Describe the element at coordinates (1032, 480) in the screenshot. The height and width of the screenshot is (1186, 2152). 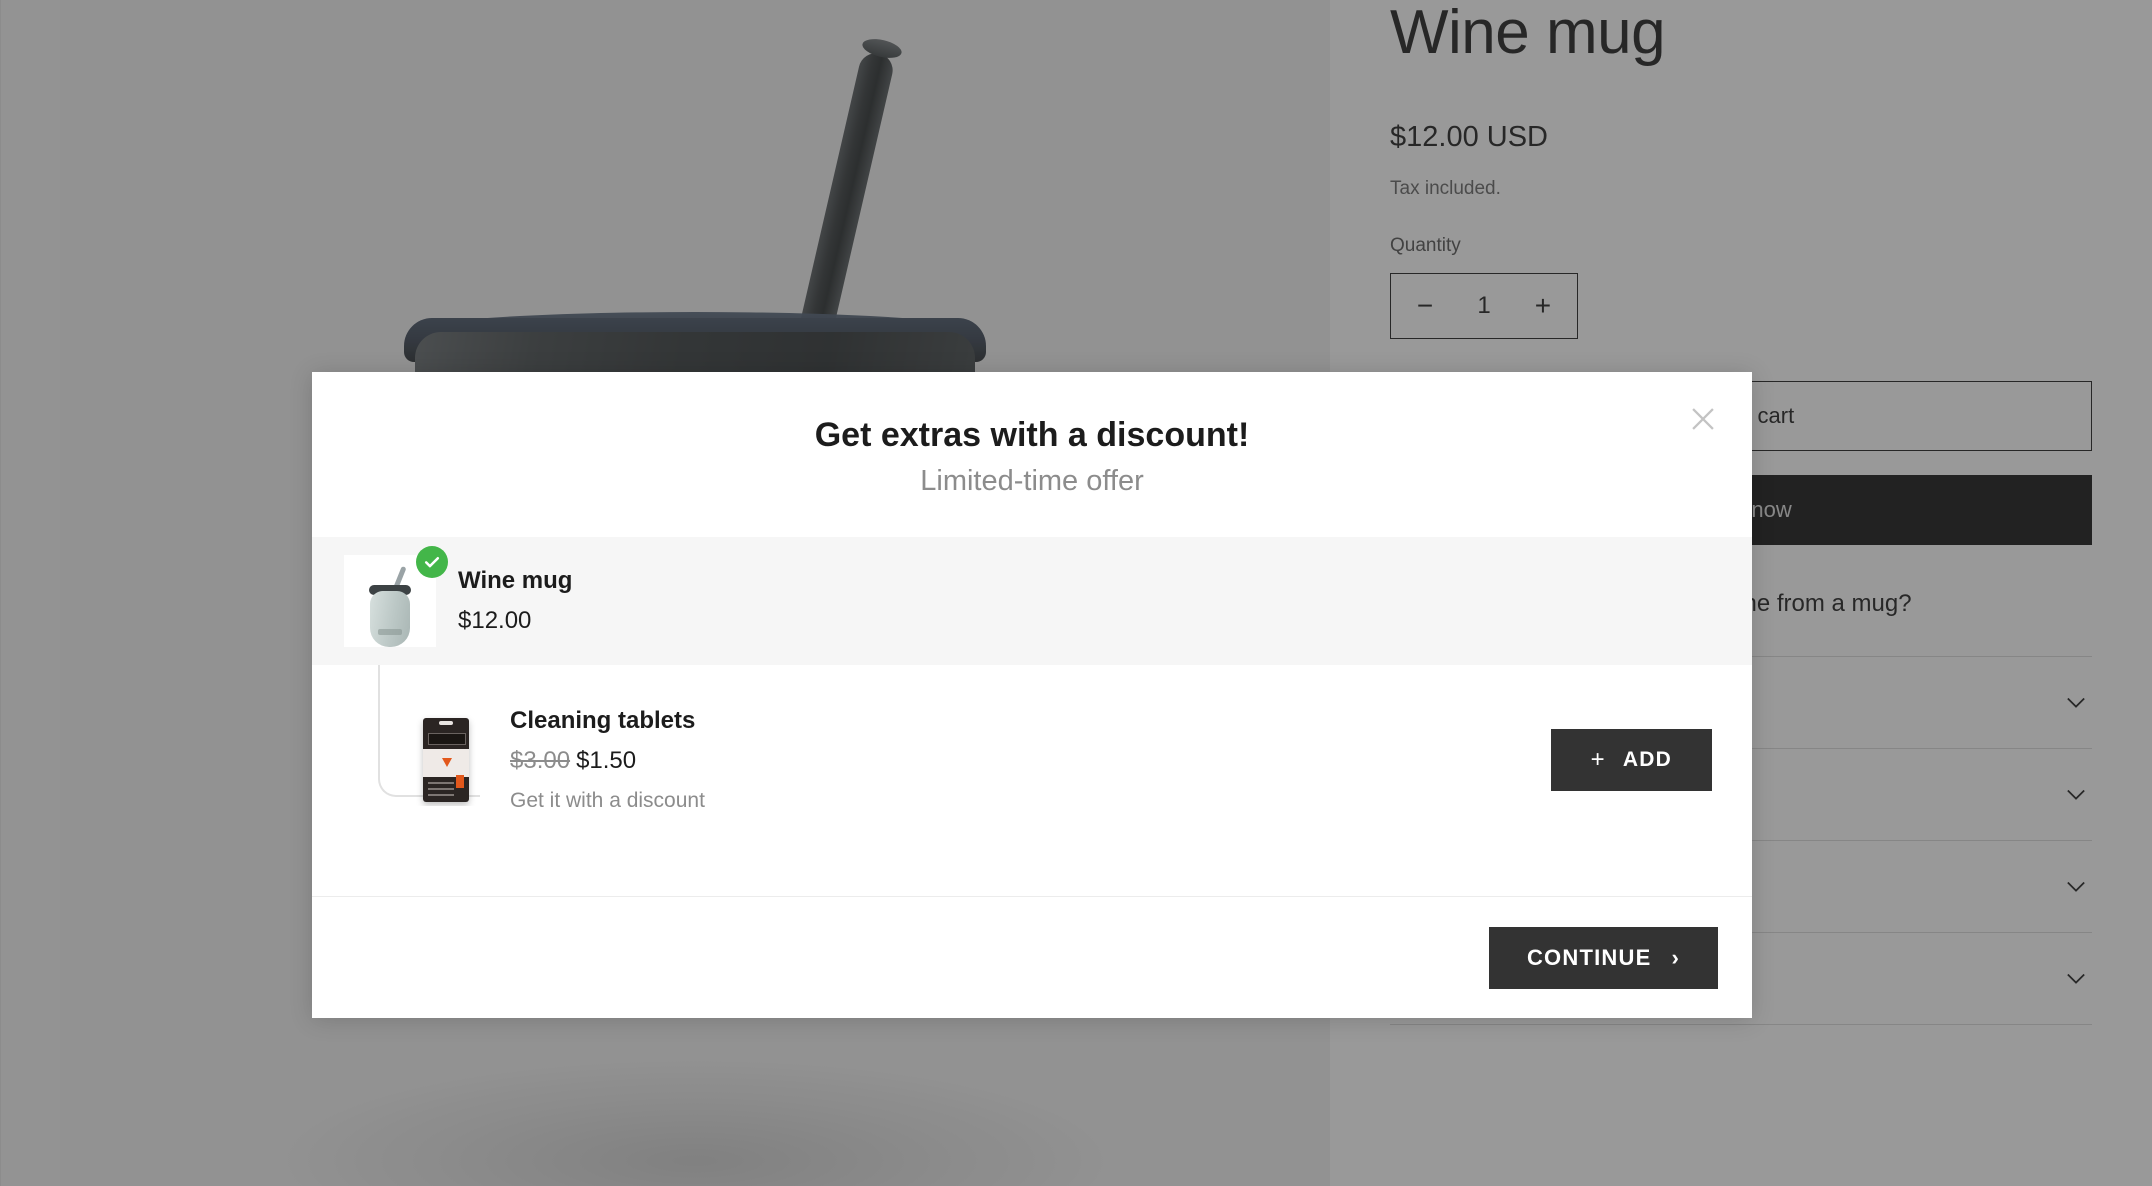
I see `modal-subtitle: Limited-time offer` at that location.